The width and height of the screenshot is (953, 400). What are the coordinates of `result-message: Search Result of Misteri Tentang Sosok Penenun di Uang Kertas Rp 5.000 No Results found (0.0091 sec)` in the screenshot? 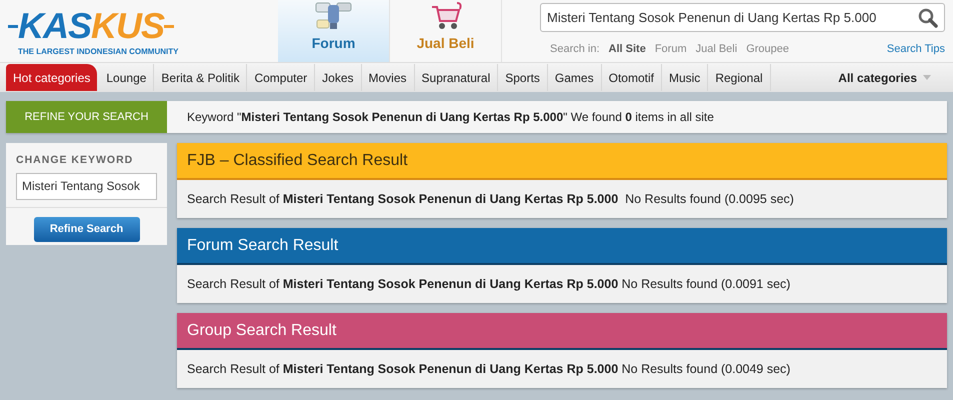 It's located at (488, 284).